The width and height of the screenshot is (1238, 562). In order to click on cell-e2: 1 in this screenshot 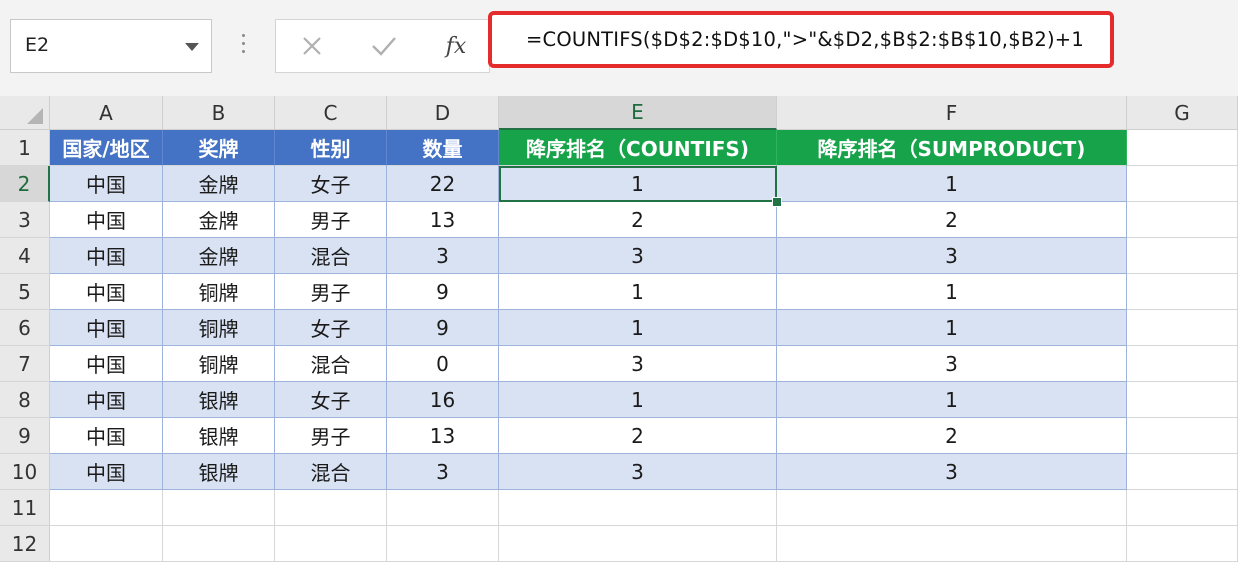, I will do `click(638, 184)`.